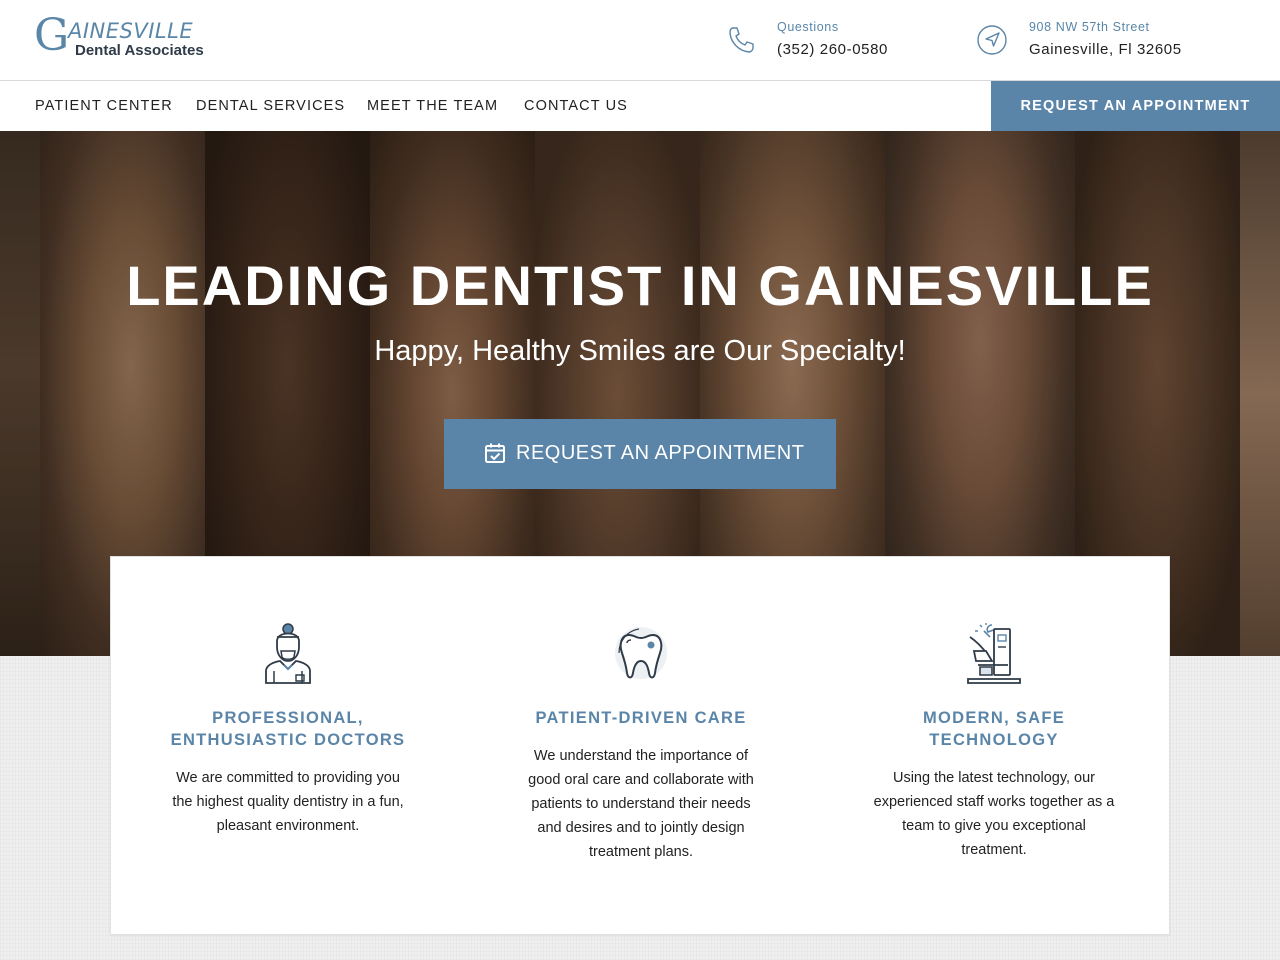 The width and height of the screenshot is (1280, 960). Describe the element at coordinates (1089, 27) in the screenshot. I see `address-street: 908 NW 57th Street` at that location.